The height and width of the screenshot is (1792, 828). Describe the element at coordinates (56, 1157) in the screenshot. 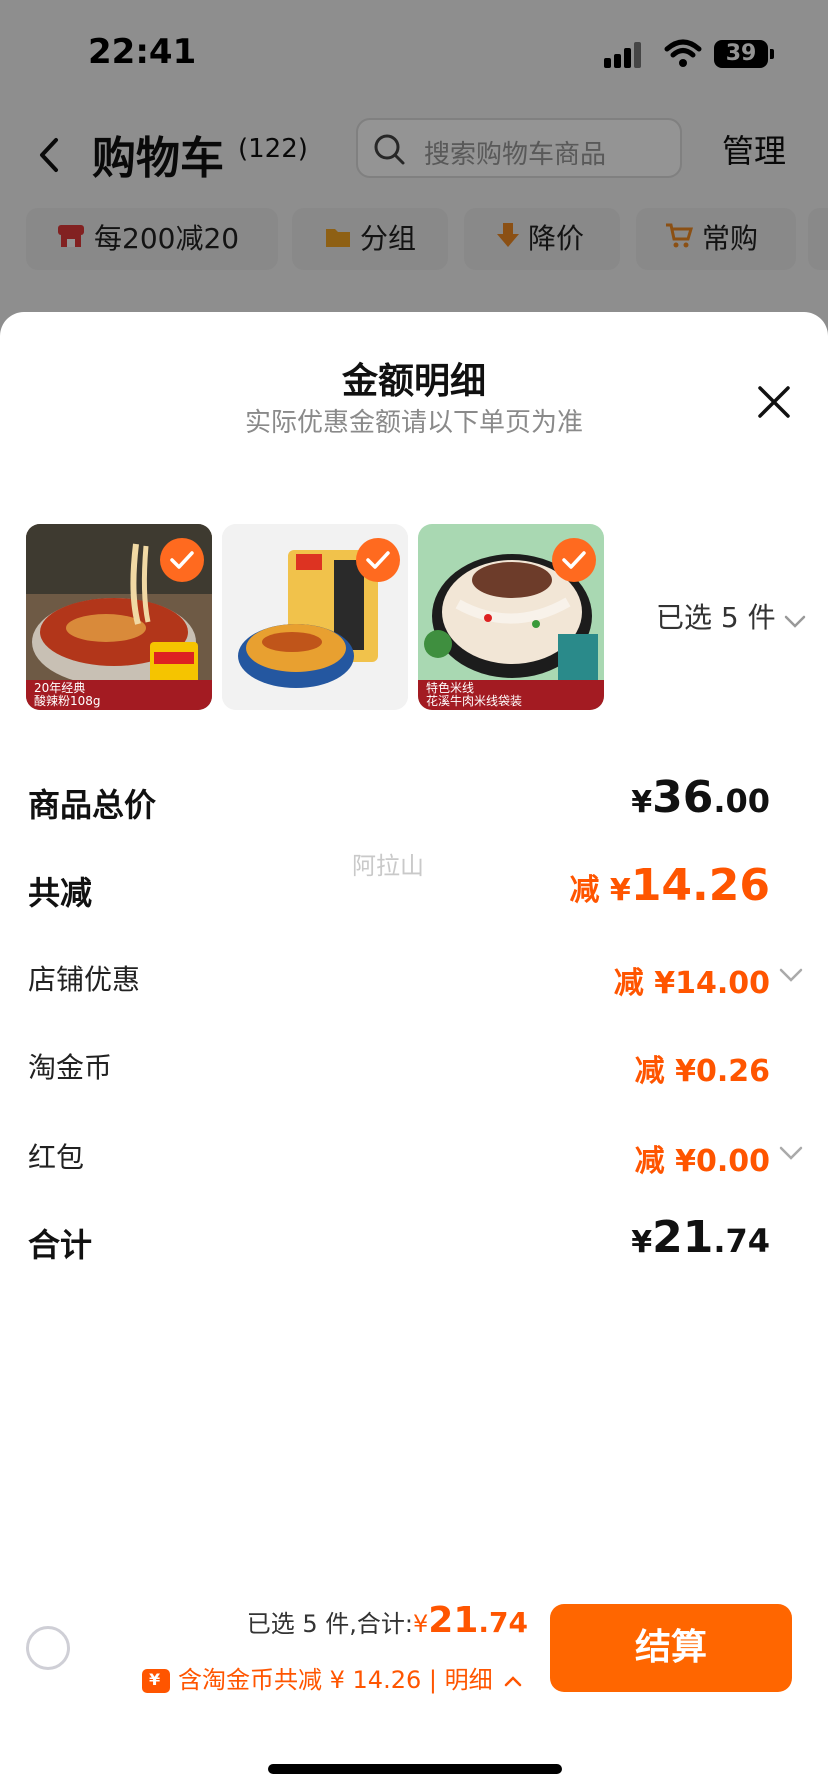

I see `row-label: 红包` at that location.